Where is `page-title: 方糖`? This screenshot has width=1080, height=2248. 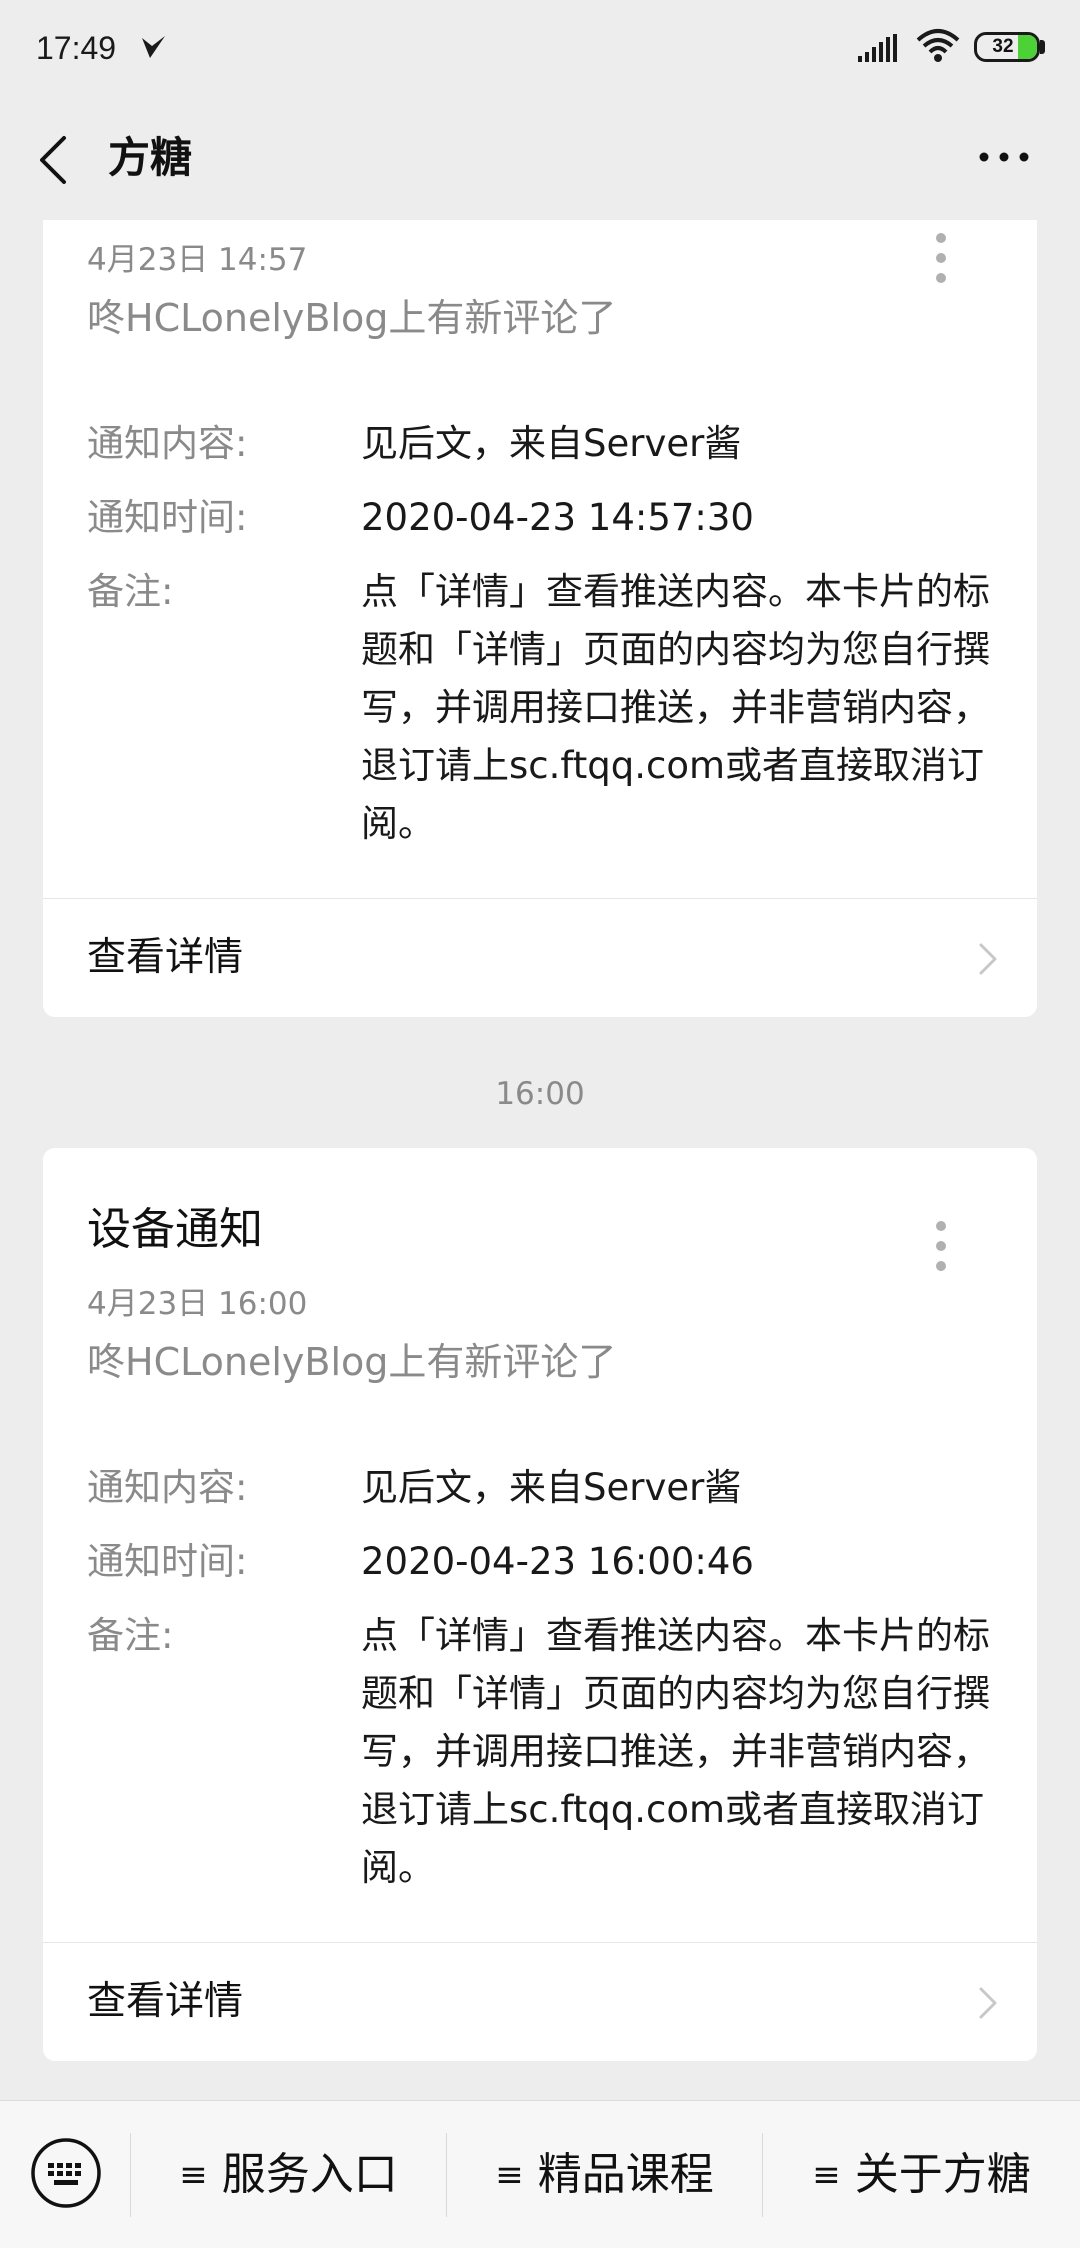 page-title: 方糖 is located at coordinates (150, 157).